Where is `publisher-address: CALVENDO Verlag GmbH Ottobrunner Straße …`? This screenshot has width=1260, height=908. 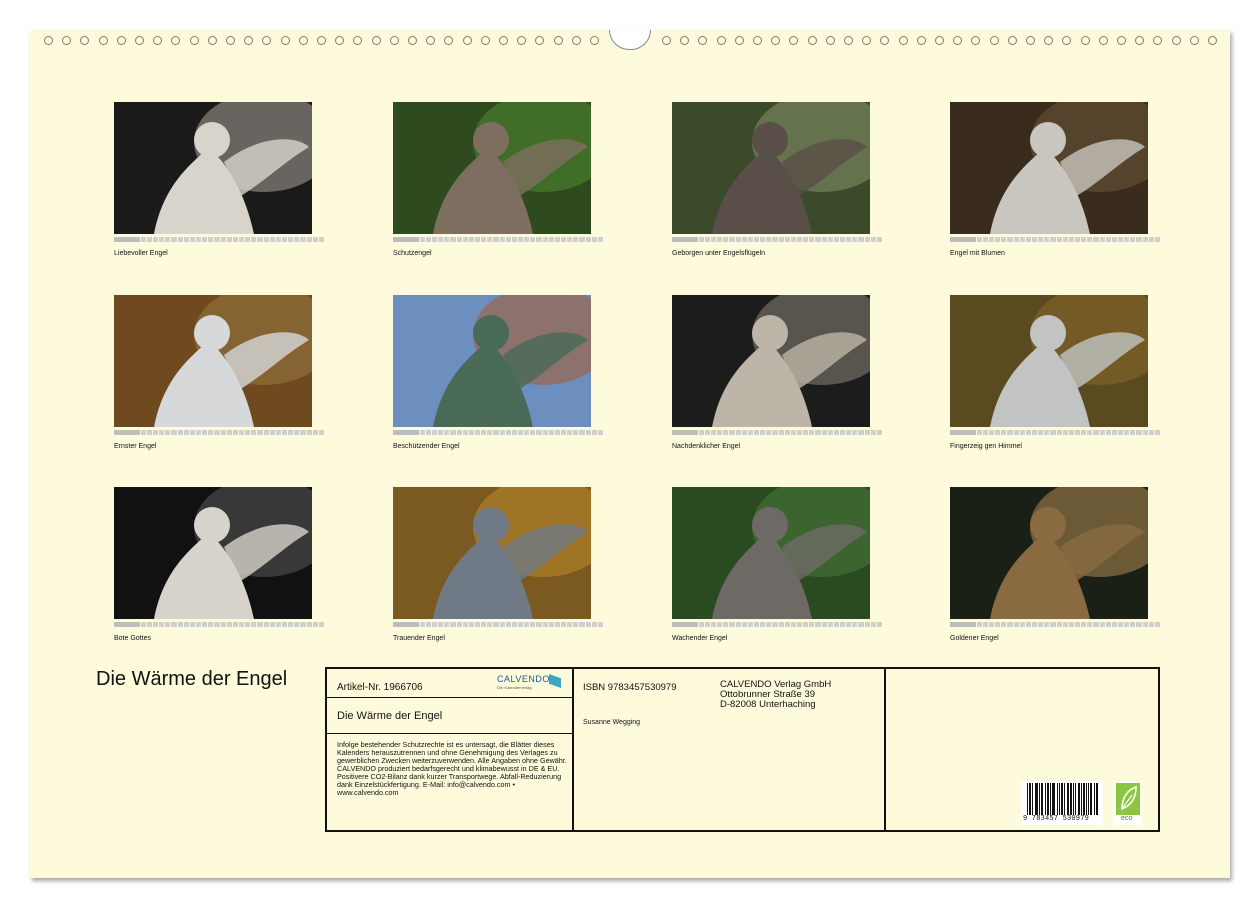
publisher-address: CALVENDO Verlag GmbH Ottobrunner Straße … is located at coordinates (775, 695).